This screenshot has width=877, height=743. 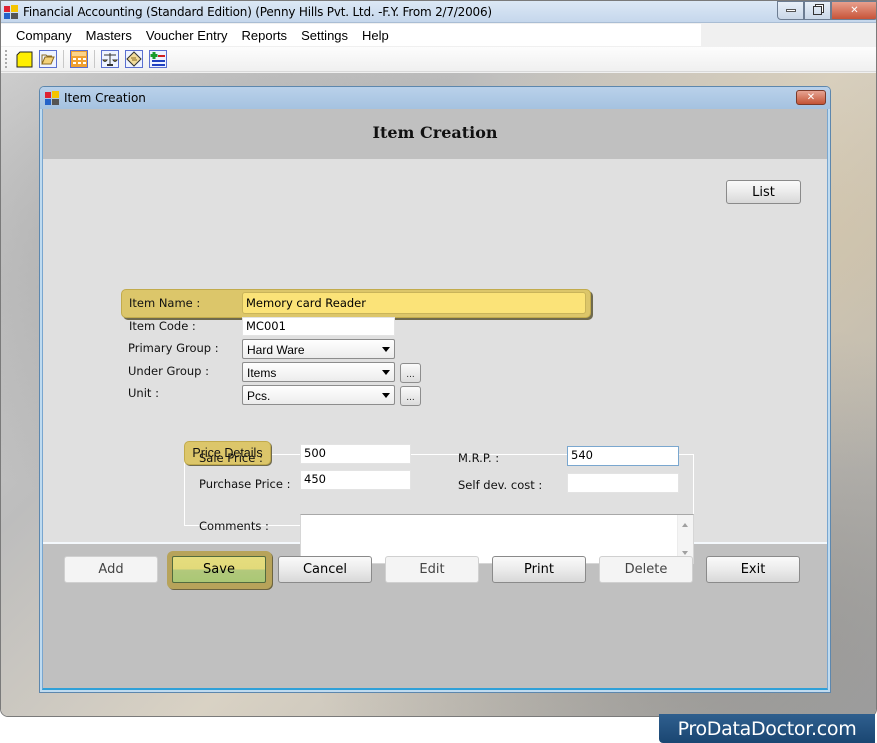 What do you see at coordinates (623, 483) in the screenshot?
I see `self-dev-cost-input` at bounding box center [623, 483].